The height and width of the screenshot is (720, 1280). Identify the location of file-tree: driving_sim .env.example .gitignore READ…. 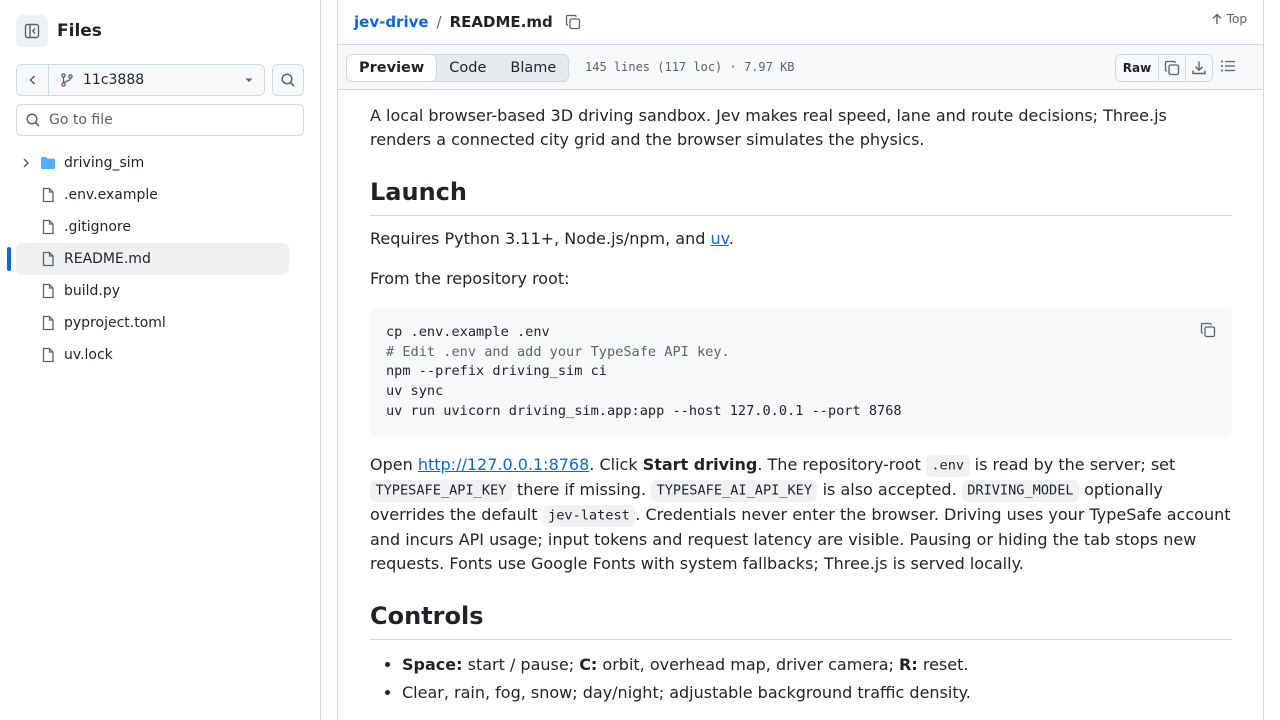
(160, 259).